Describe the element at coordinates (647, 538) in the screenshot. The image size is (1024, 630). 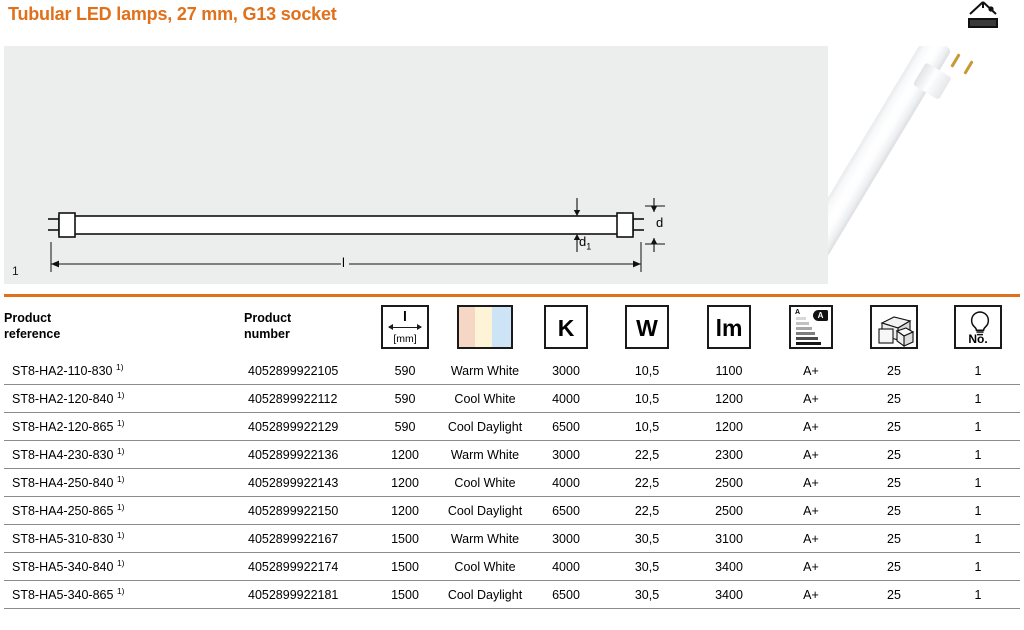
I see `cell-watt: 30,5` at that location.